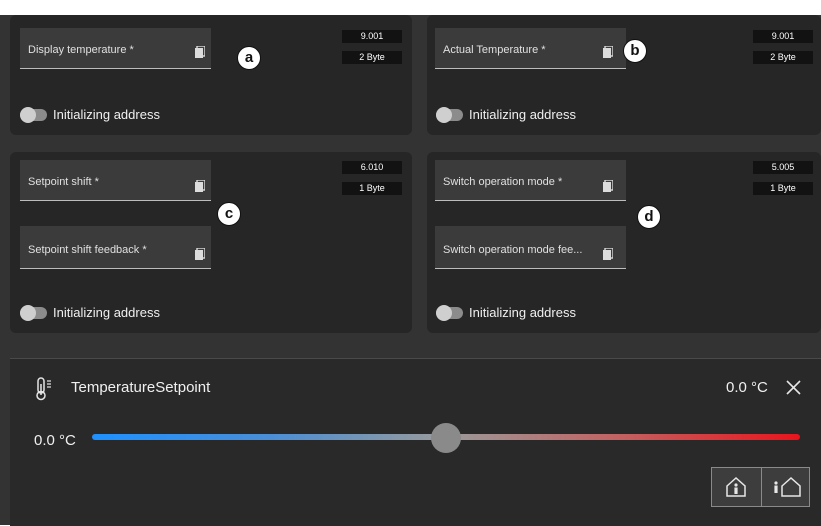  What do you see at coordinates (783, 167) in the screenshot?
I see `dpt-number: 5.005` at bounding box center [783, 167].